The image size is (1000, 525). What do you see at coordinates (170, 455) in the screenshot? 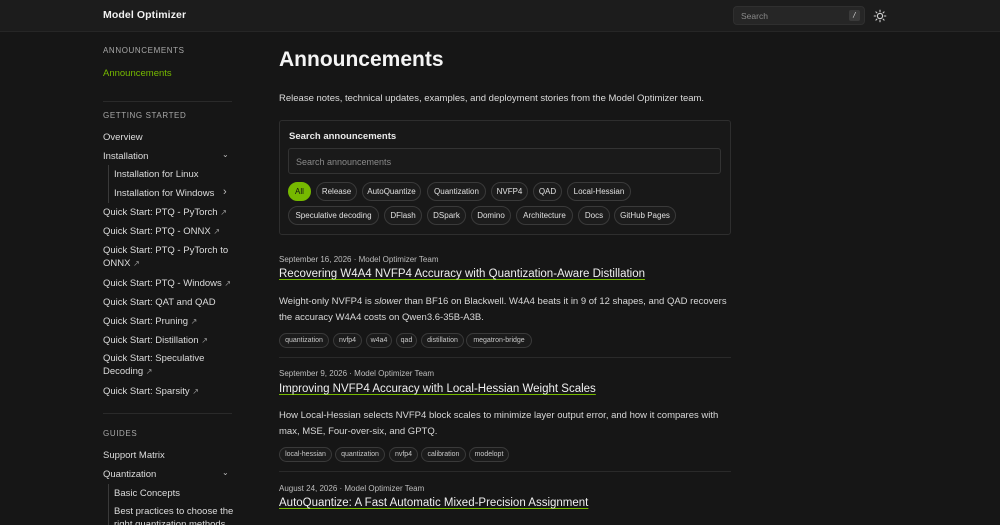
I see `sidebar-item-support-matrix: Support Matrix` at bounding box center [170, 455].